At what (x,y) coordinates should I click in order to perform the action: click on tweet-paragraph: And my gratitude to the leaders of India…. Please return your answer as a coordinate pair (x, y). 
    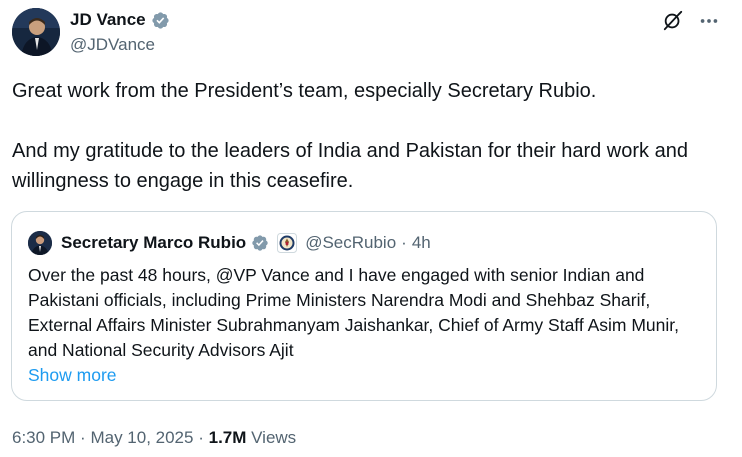
    Looking at the image, I should click on (350, 166).